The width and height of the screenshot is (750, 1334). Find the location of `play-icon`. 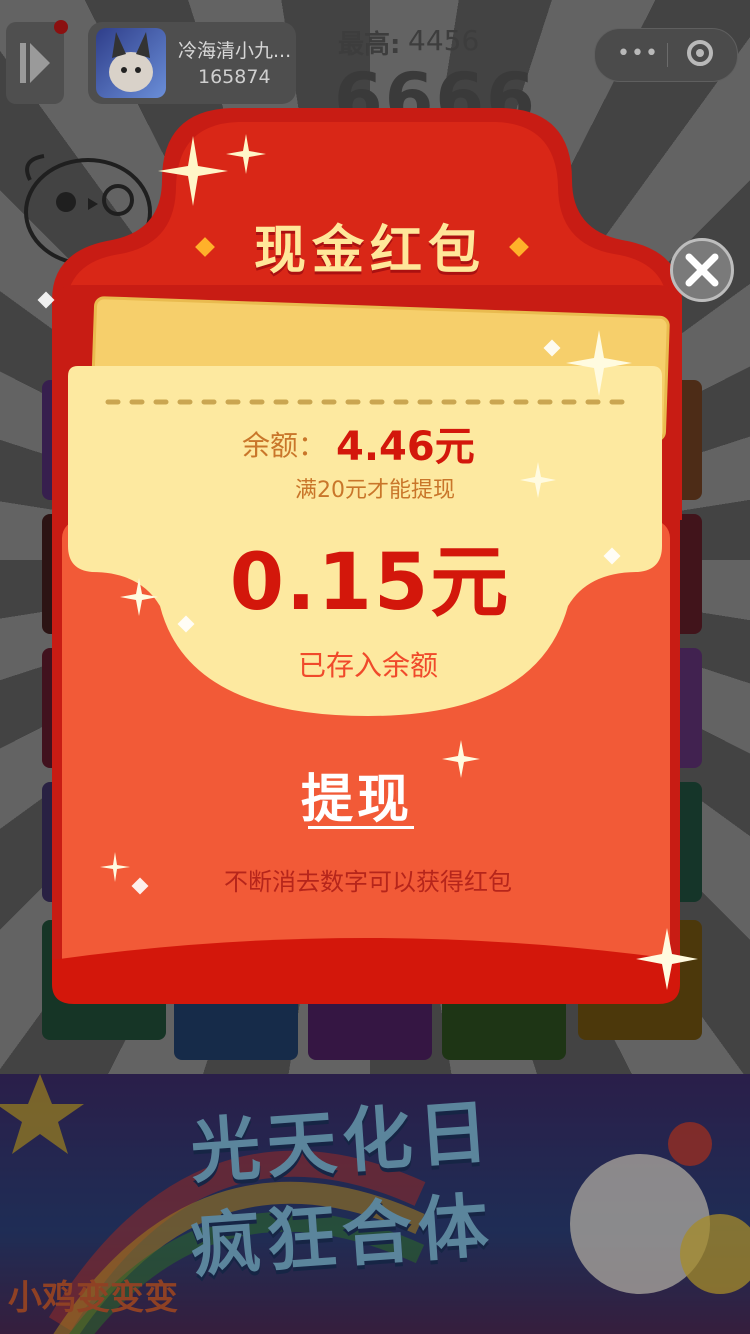

play-icon is located at coordinates (35, 63).